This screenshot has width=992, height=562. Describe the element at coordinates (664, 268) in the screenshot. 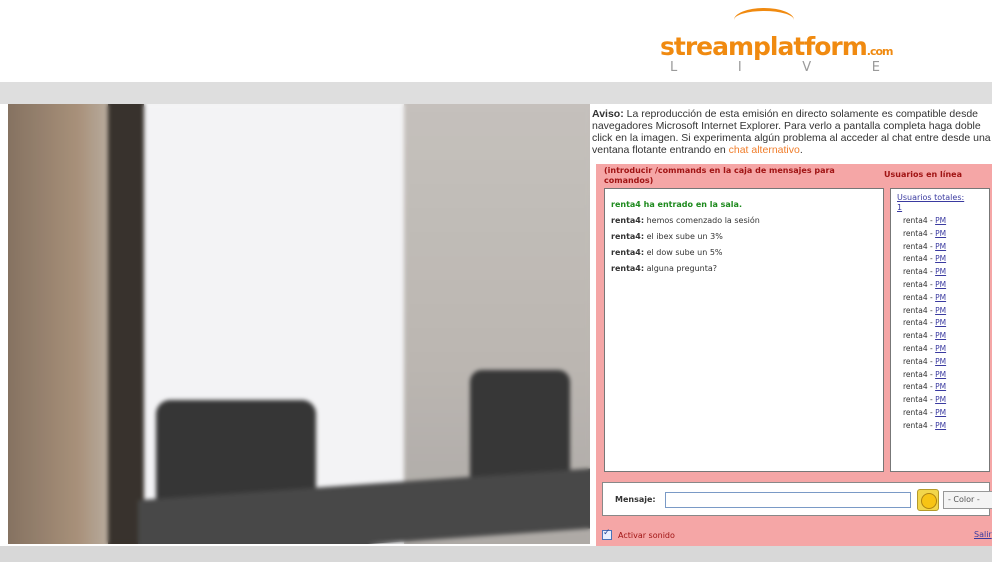

I see `chat-message: renta4: alguna pregunta?` at that location.